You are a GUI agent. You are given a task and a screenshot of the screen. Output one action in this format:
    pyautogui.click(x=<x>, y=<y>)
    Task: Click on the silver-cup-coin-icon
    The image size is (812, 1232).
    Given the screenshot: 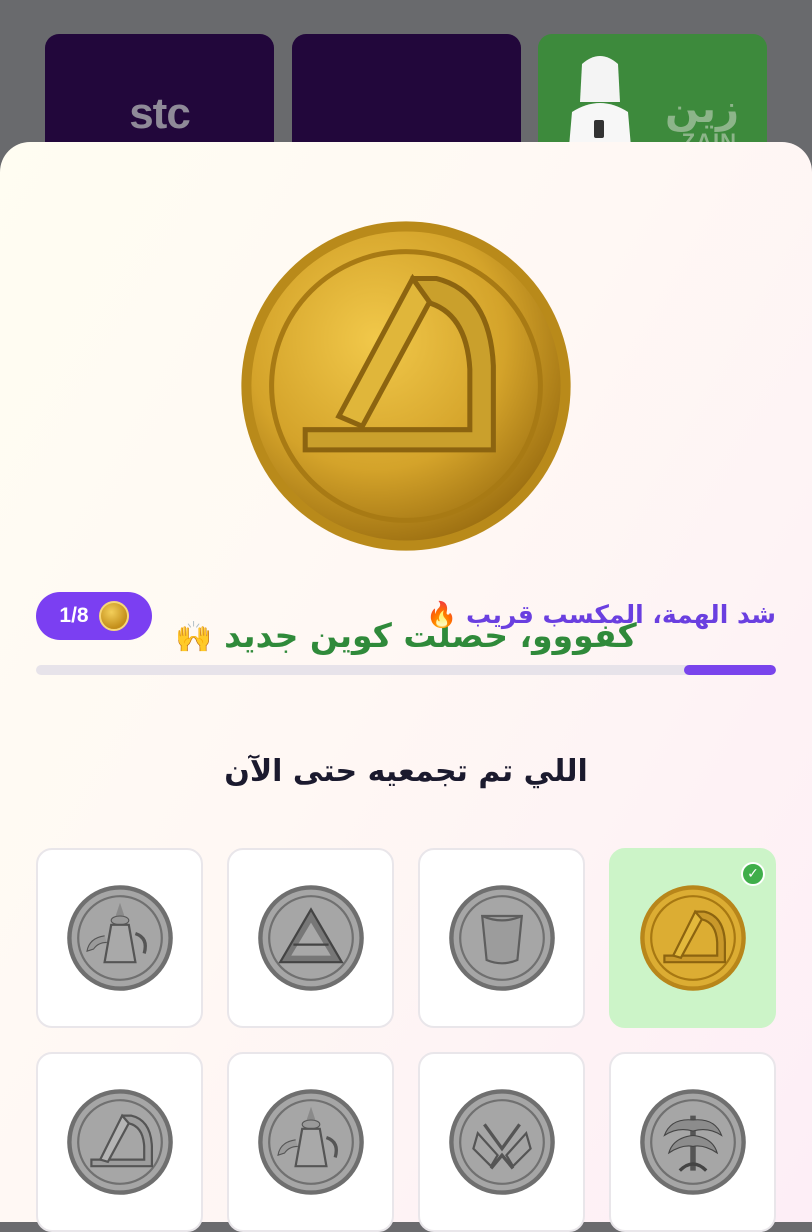 What is the action you would take?
    pyautogui.click(x=501, y=938)
    